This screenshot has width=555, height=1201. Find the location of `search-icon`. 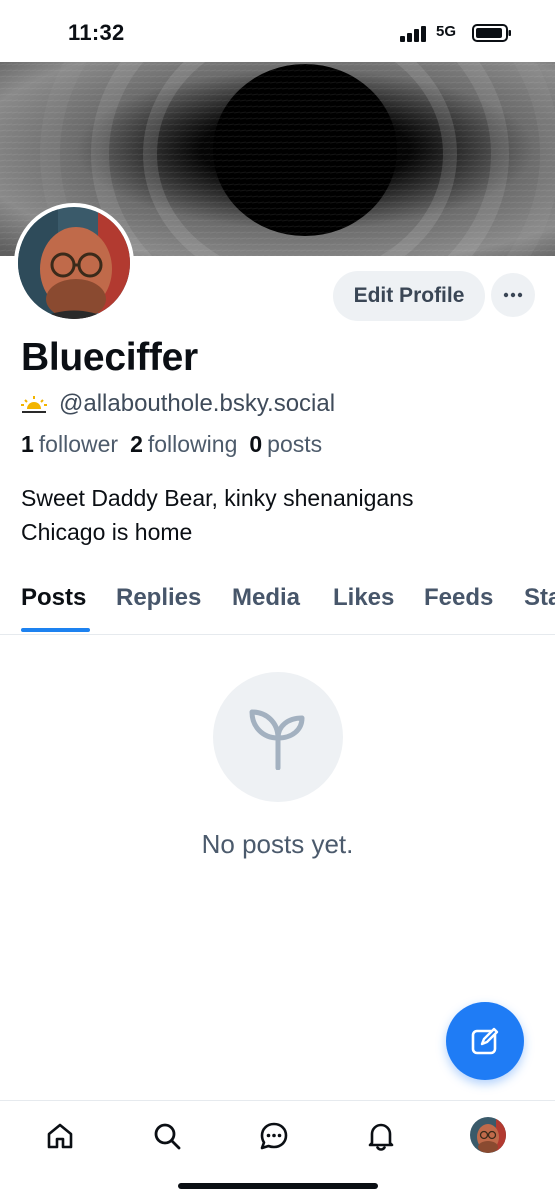

search-icon is located at coordinates (167, 1136).